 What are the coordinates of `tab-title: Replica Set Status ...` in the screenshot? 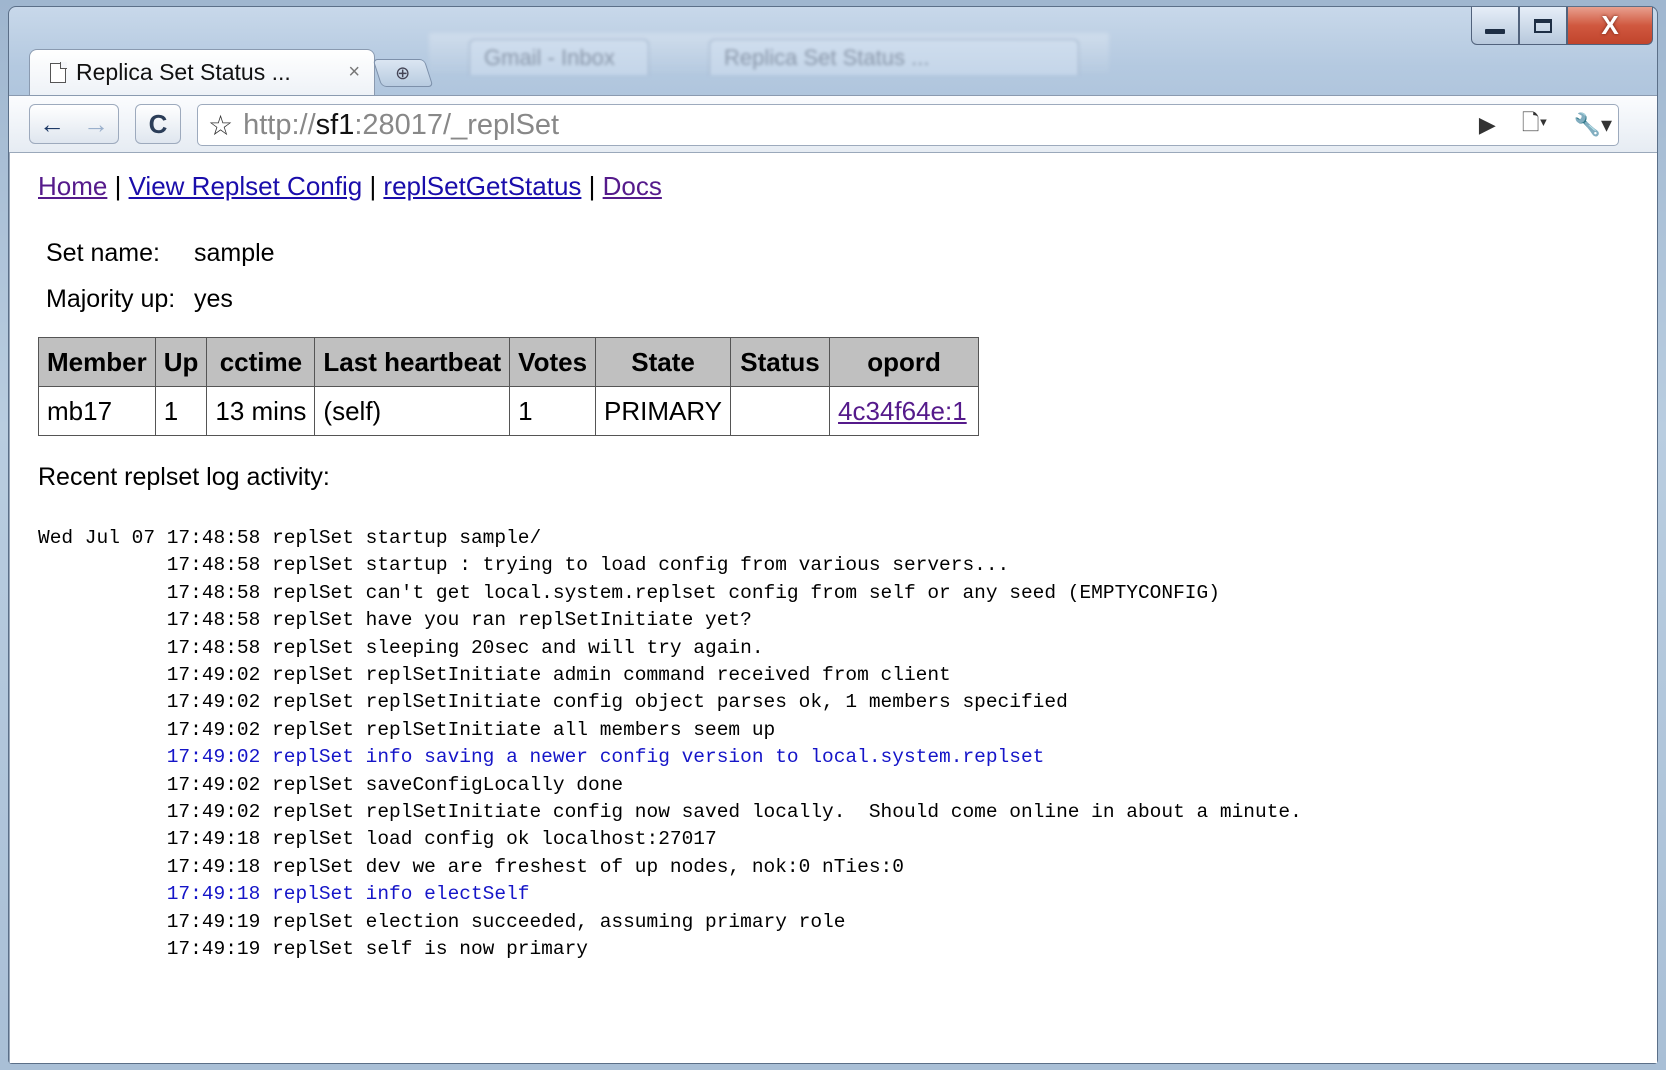 It's located at (183, 72).